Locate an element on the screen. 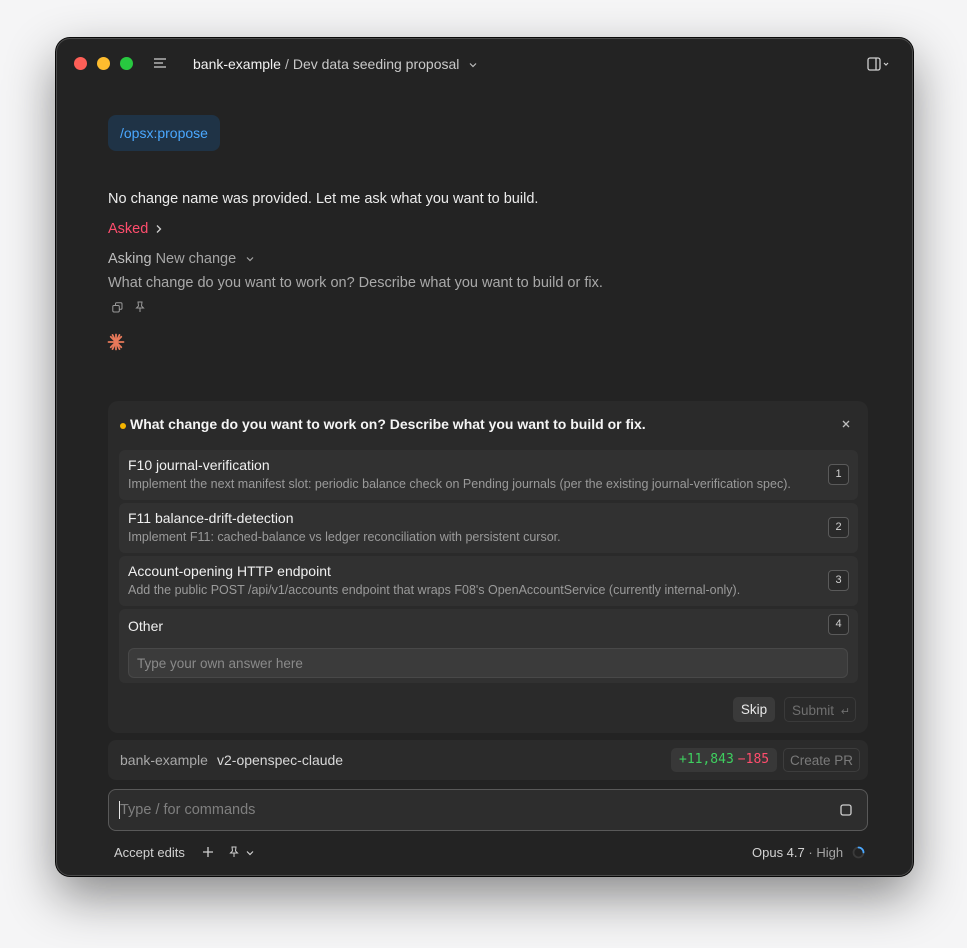 The width and height of the screenshot is (967, 948). spark-icon is located at coordinates (116, 342).